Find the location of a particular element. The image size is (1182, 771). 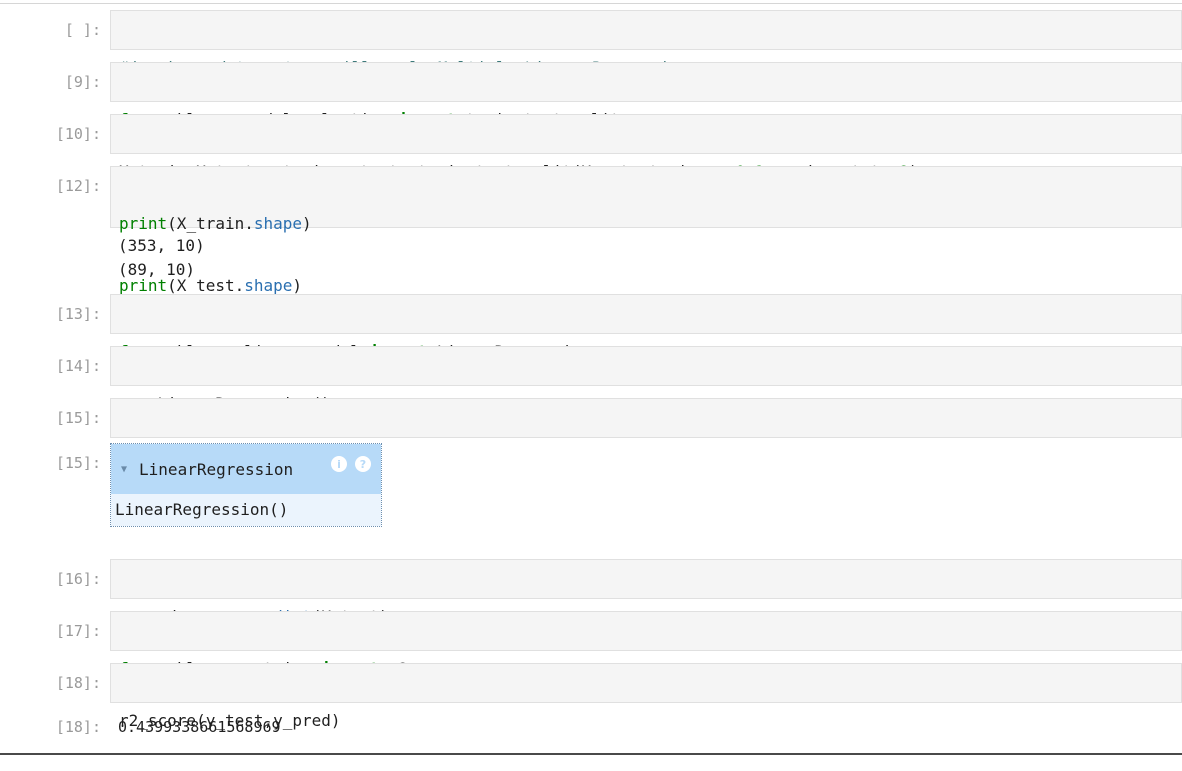

code-editor: from sklearn.metrics import r2_score is located at coordinates (646, 644).